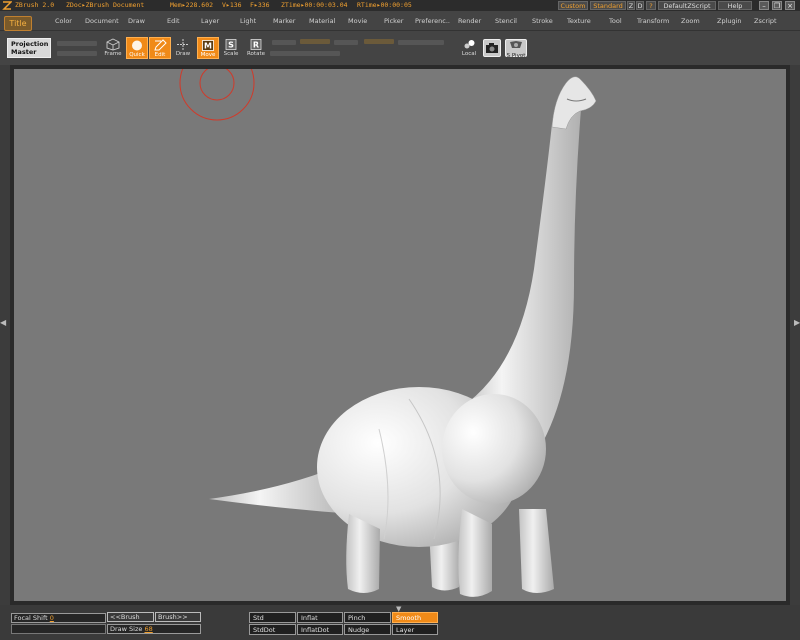 The height and width of the screenshot is (640, 800). I want to click on draw-tool: Draw, so click(183, 48).